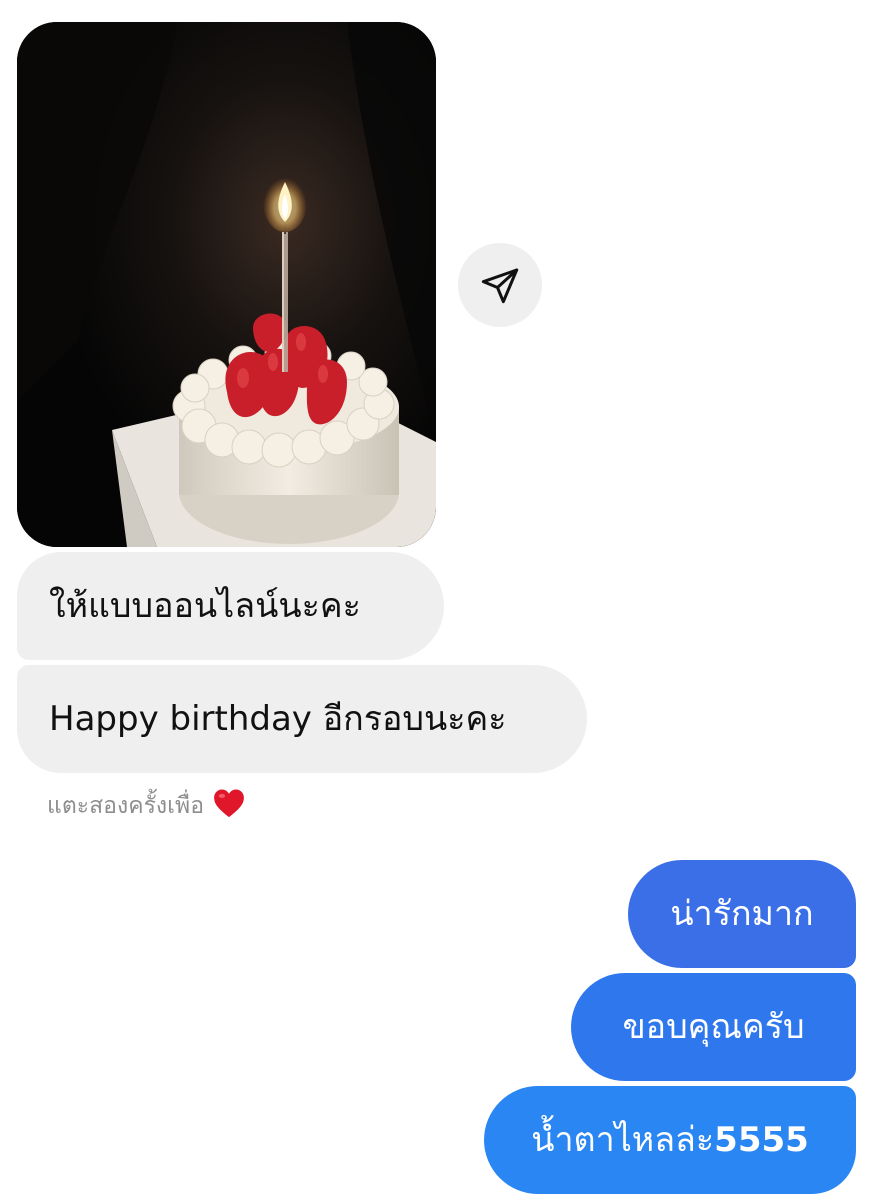  I want to click on incoming-message: ให้แบบออนไลน์นะคะ, so click(230, 606).